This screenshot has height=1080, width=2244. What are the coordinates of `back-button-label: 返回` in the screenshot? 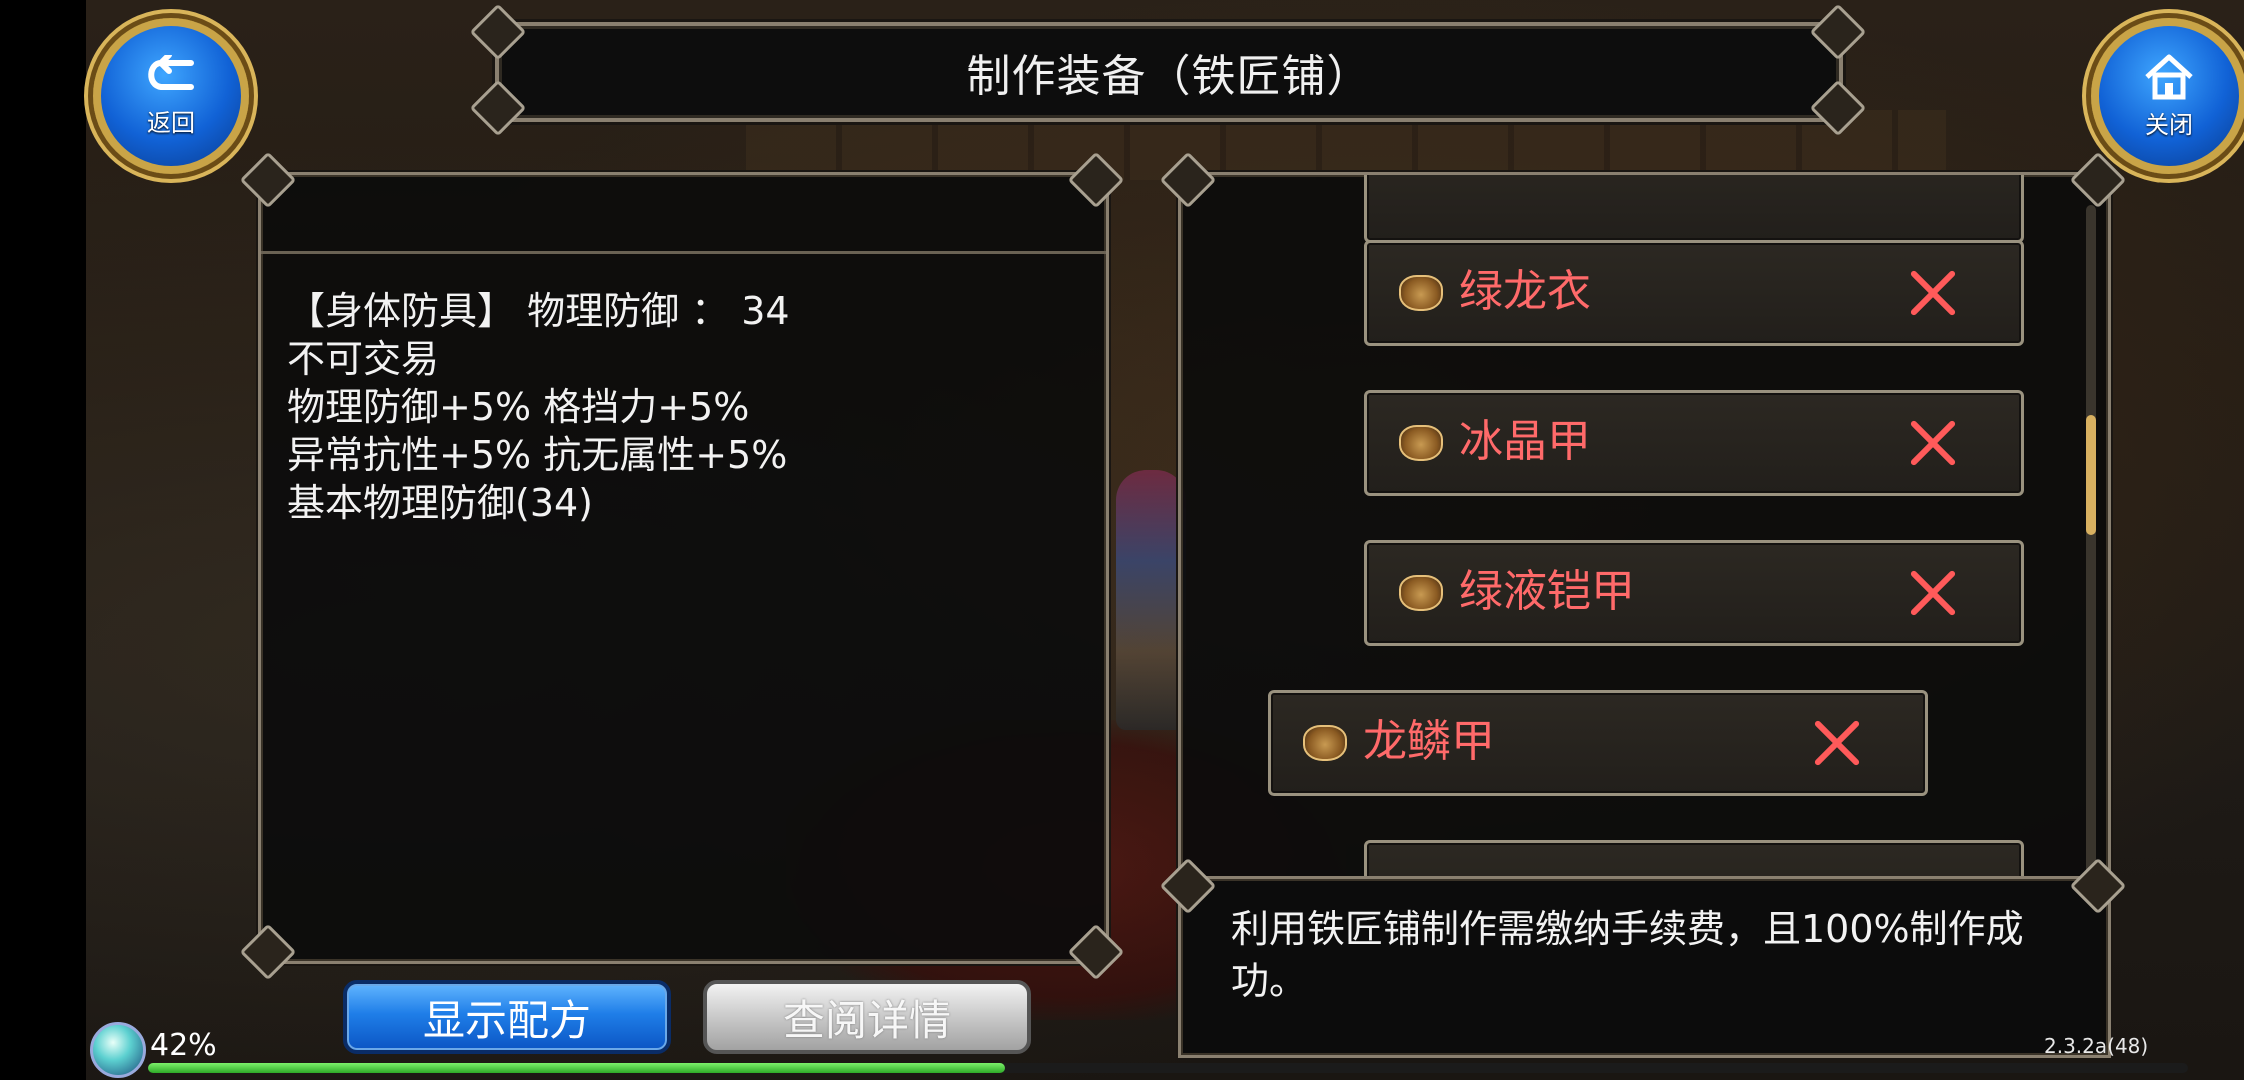 It's located at (171, 122).